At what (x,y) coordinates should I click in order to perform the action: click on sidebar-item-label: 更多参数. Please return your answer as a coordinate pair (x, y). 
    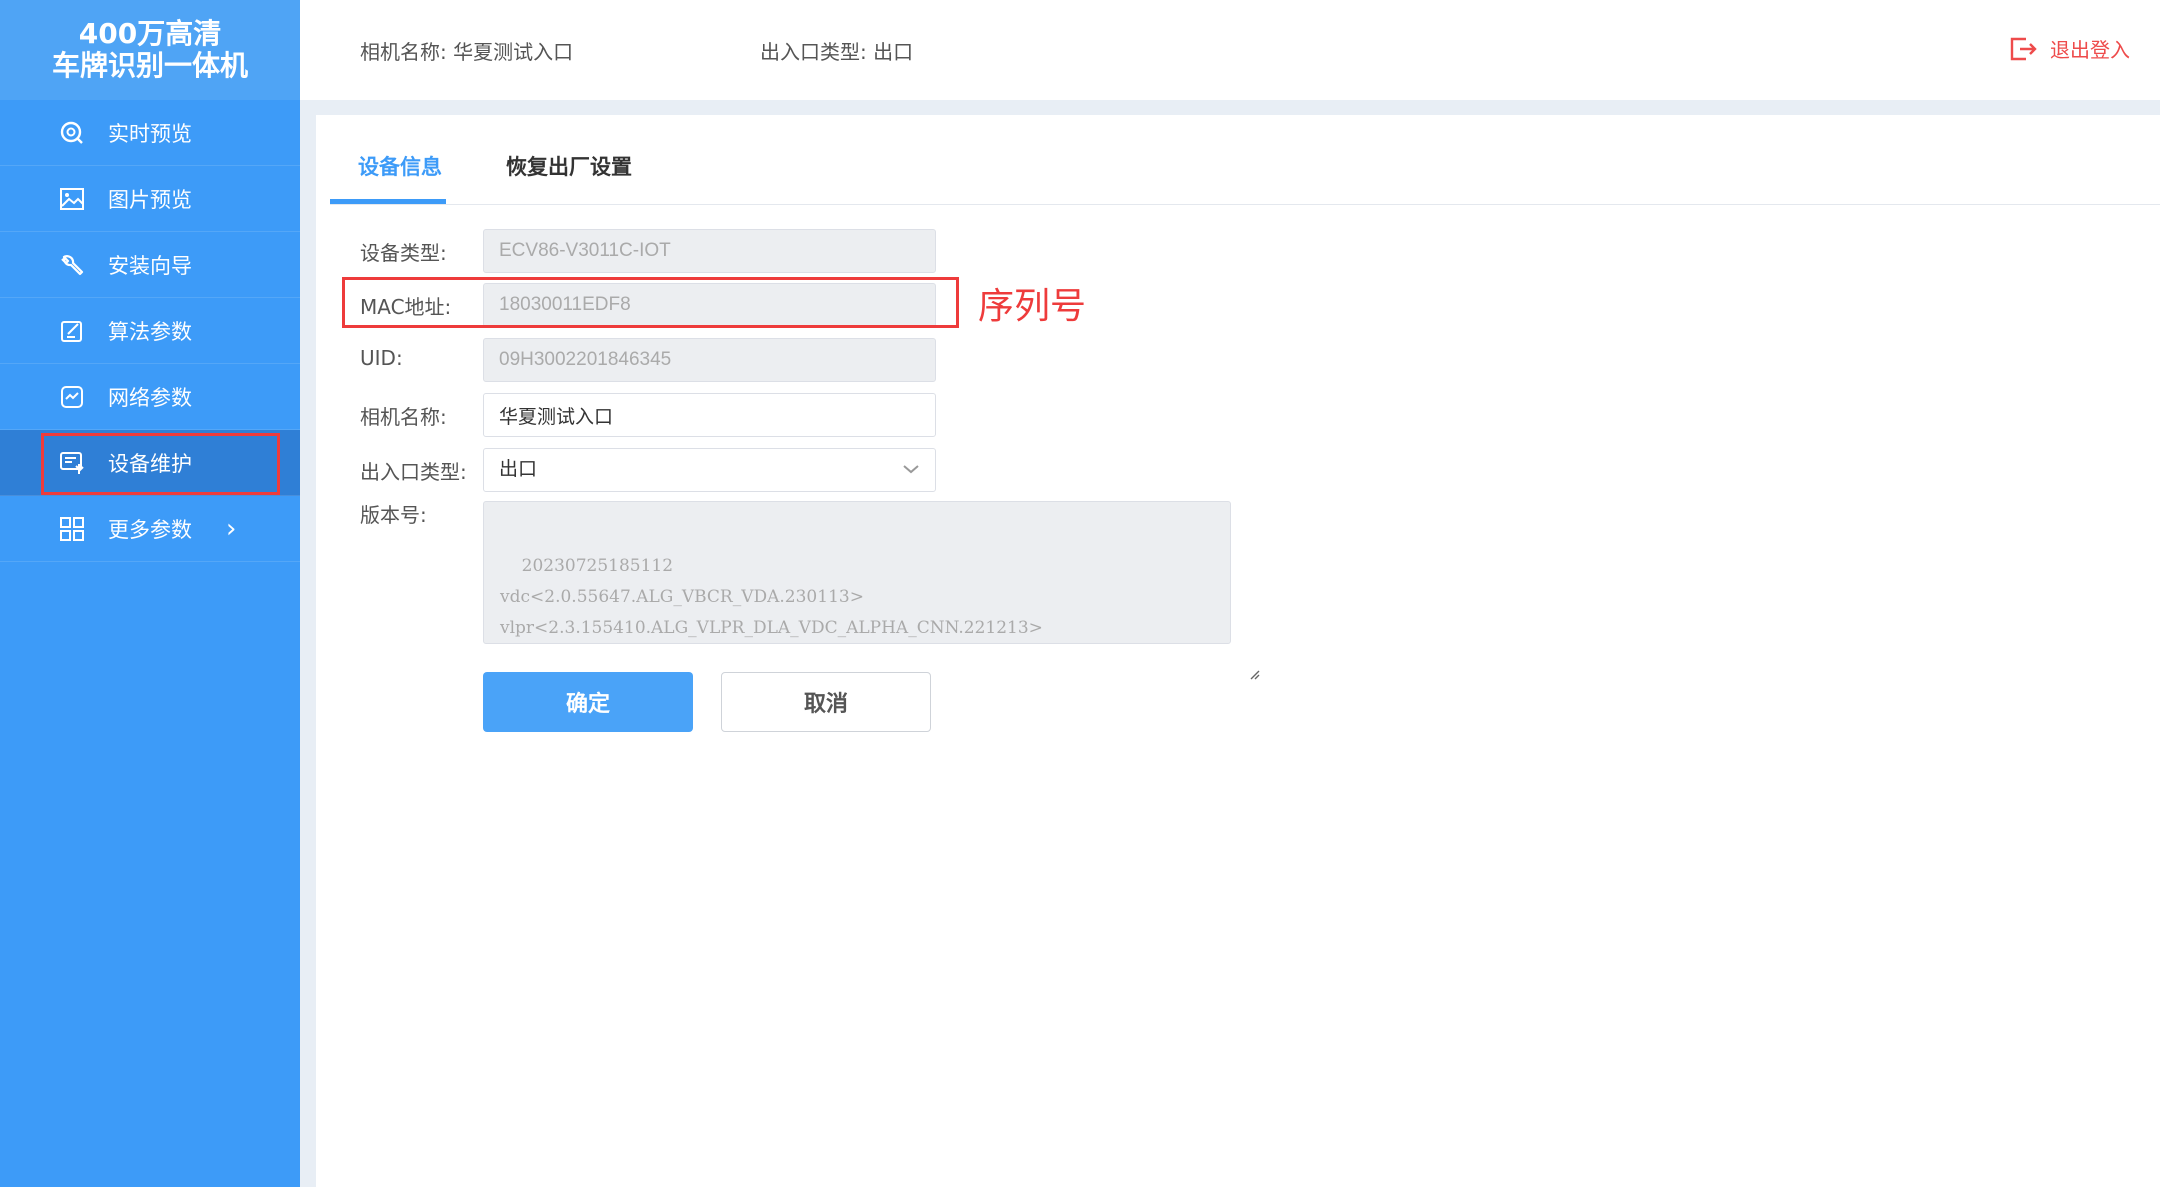
    Looking at the image, I should click on (150, 529).